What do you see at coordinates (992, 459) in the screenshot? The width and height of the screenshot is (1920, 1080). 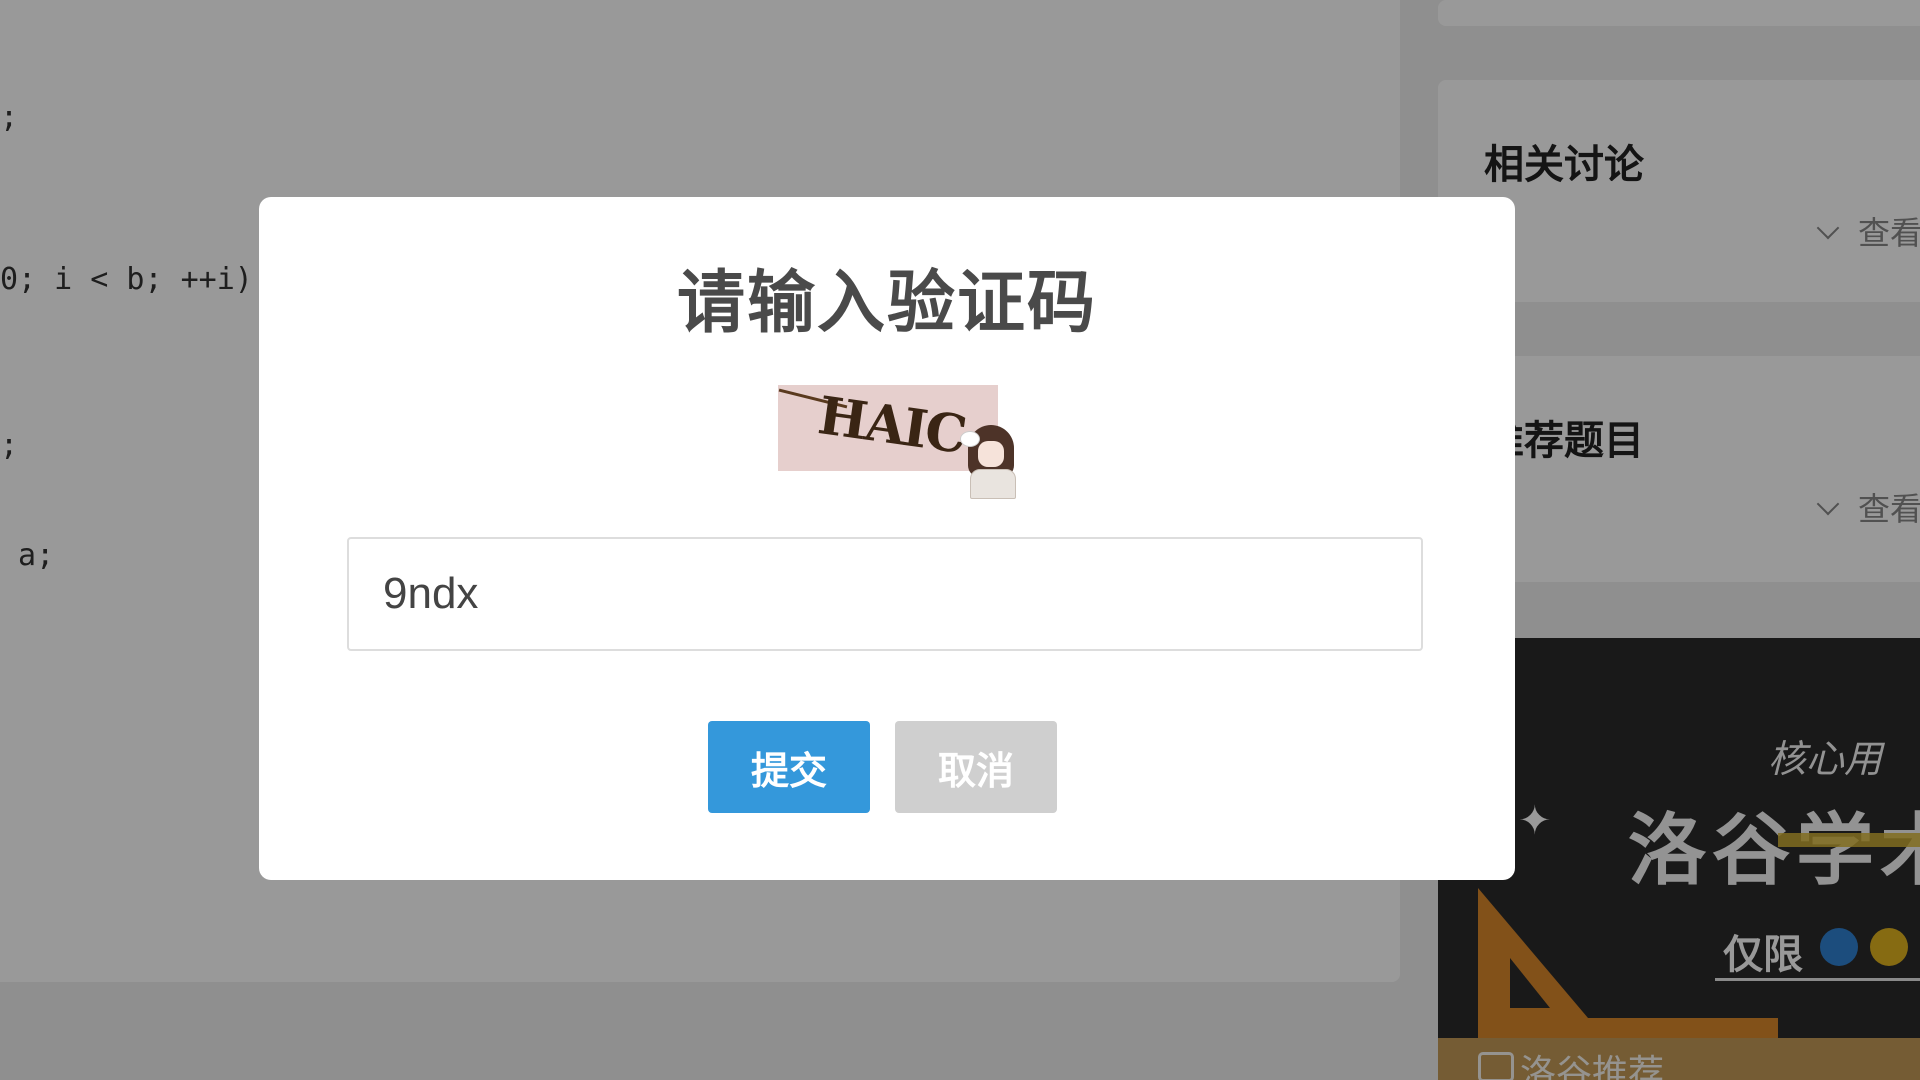 I see `mascot-icon` at bounding box center [992, 459].